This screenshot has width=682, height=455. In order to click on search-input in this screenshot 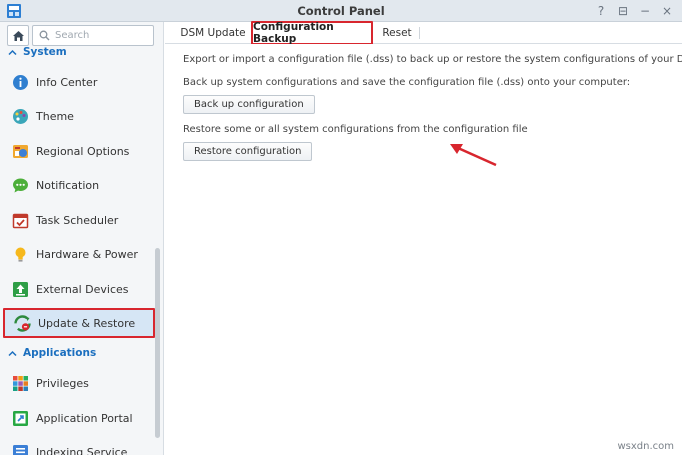, I will do `click(103, 35)`.